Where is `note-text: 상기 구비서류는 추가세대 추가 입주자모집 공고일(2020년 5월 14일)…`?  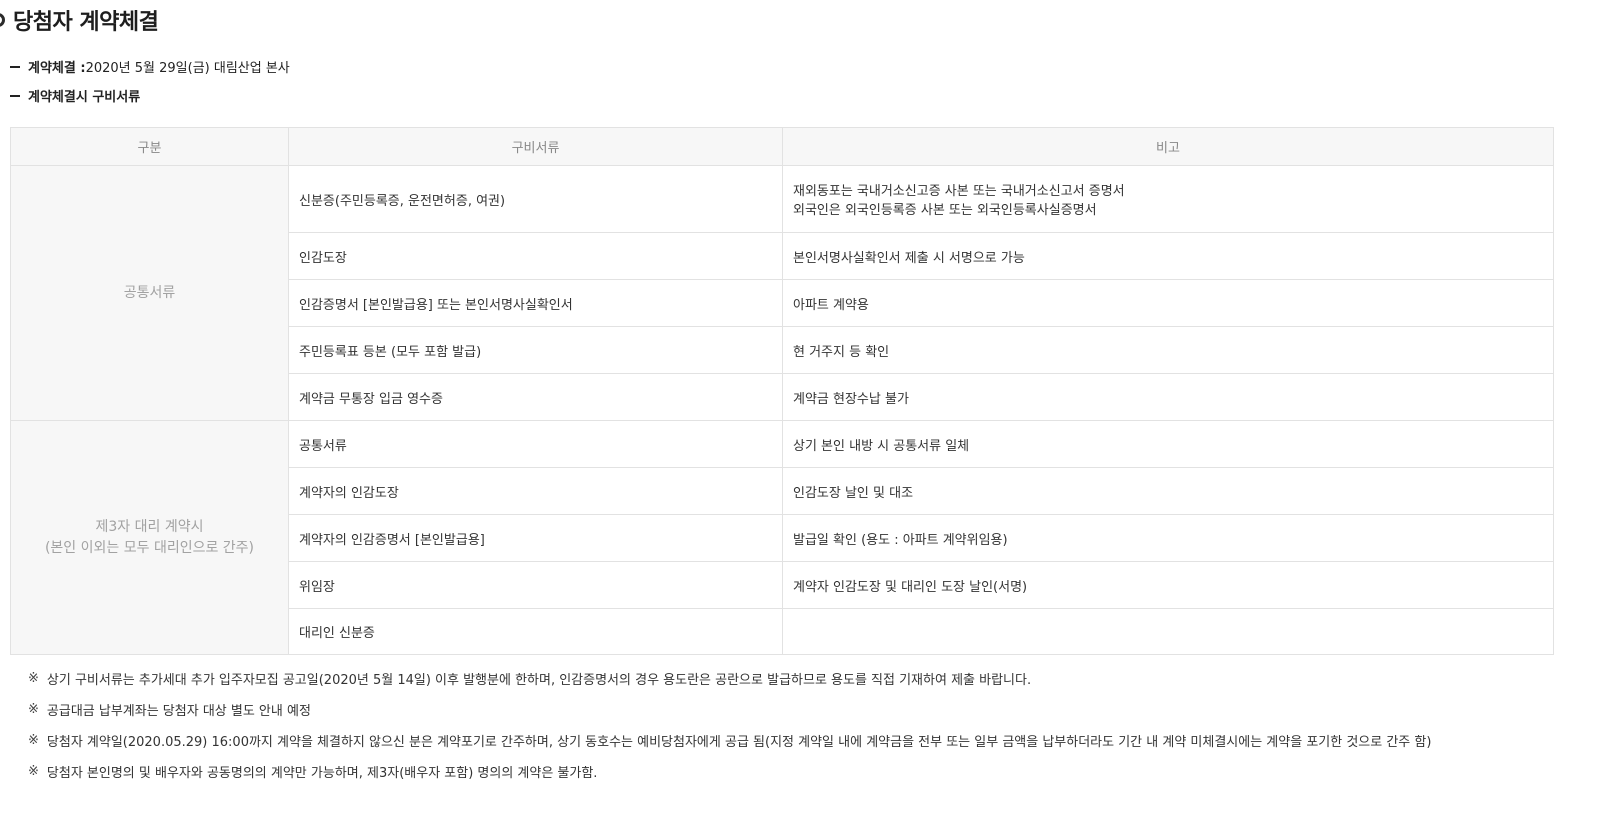 note-text: 상기 구비서류는 추가세대 추가 입주자모집 공고일(2020년 5월 14일)… is located at coordinates (539, 680).